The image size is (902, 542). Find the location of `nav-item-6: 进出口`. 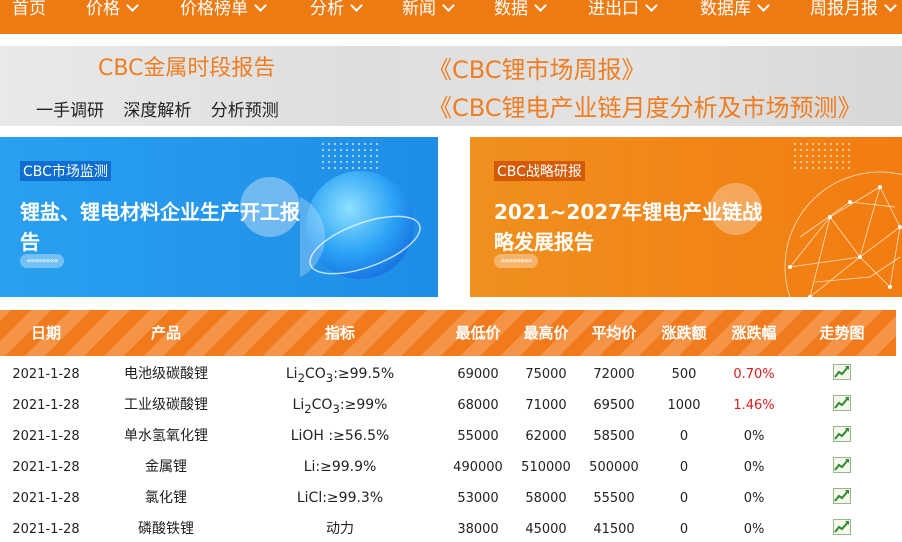

nav-item-6: 进出口 is located at coordinates (623, 12).